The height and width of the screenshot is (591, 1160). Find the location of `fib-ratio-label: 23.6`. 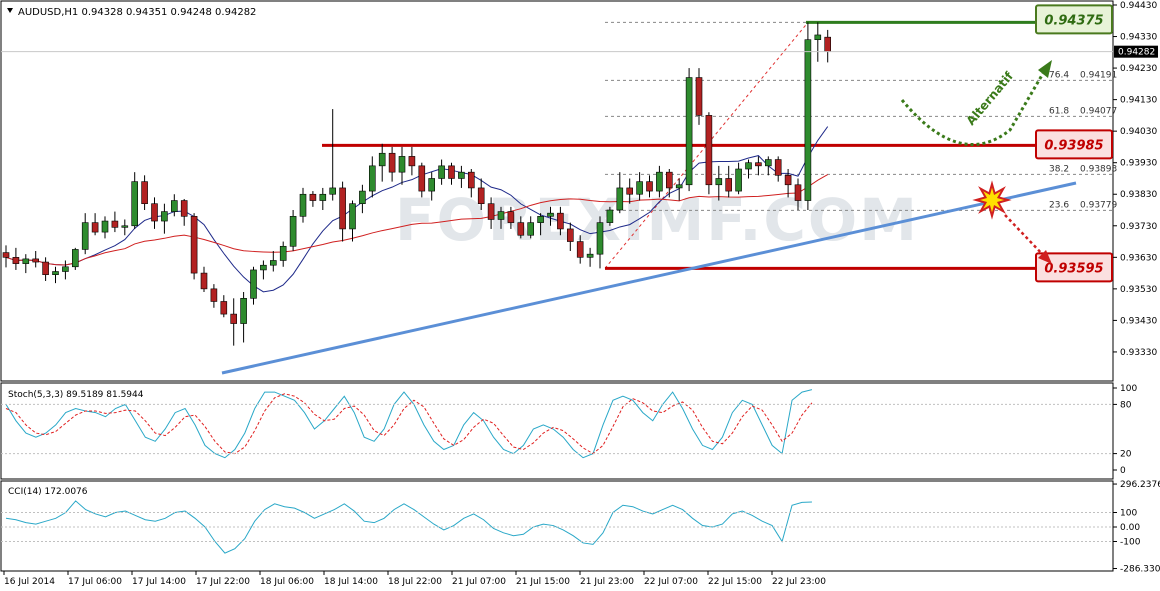

fib-ratio-label: 23.6 is located at coordinates (1059, 205).